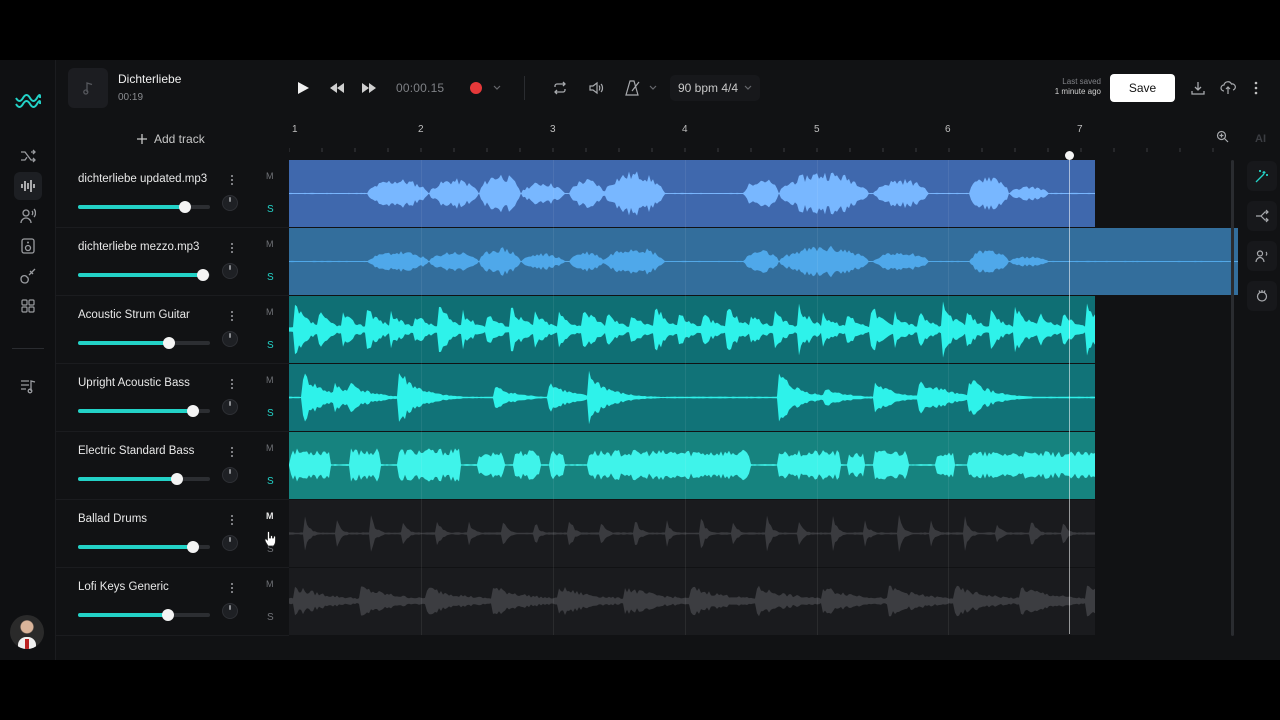  Describe the element at coordinates (1228, 88) in the screenshot. I see `share-icon` at that location.